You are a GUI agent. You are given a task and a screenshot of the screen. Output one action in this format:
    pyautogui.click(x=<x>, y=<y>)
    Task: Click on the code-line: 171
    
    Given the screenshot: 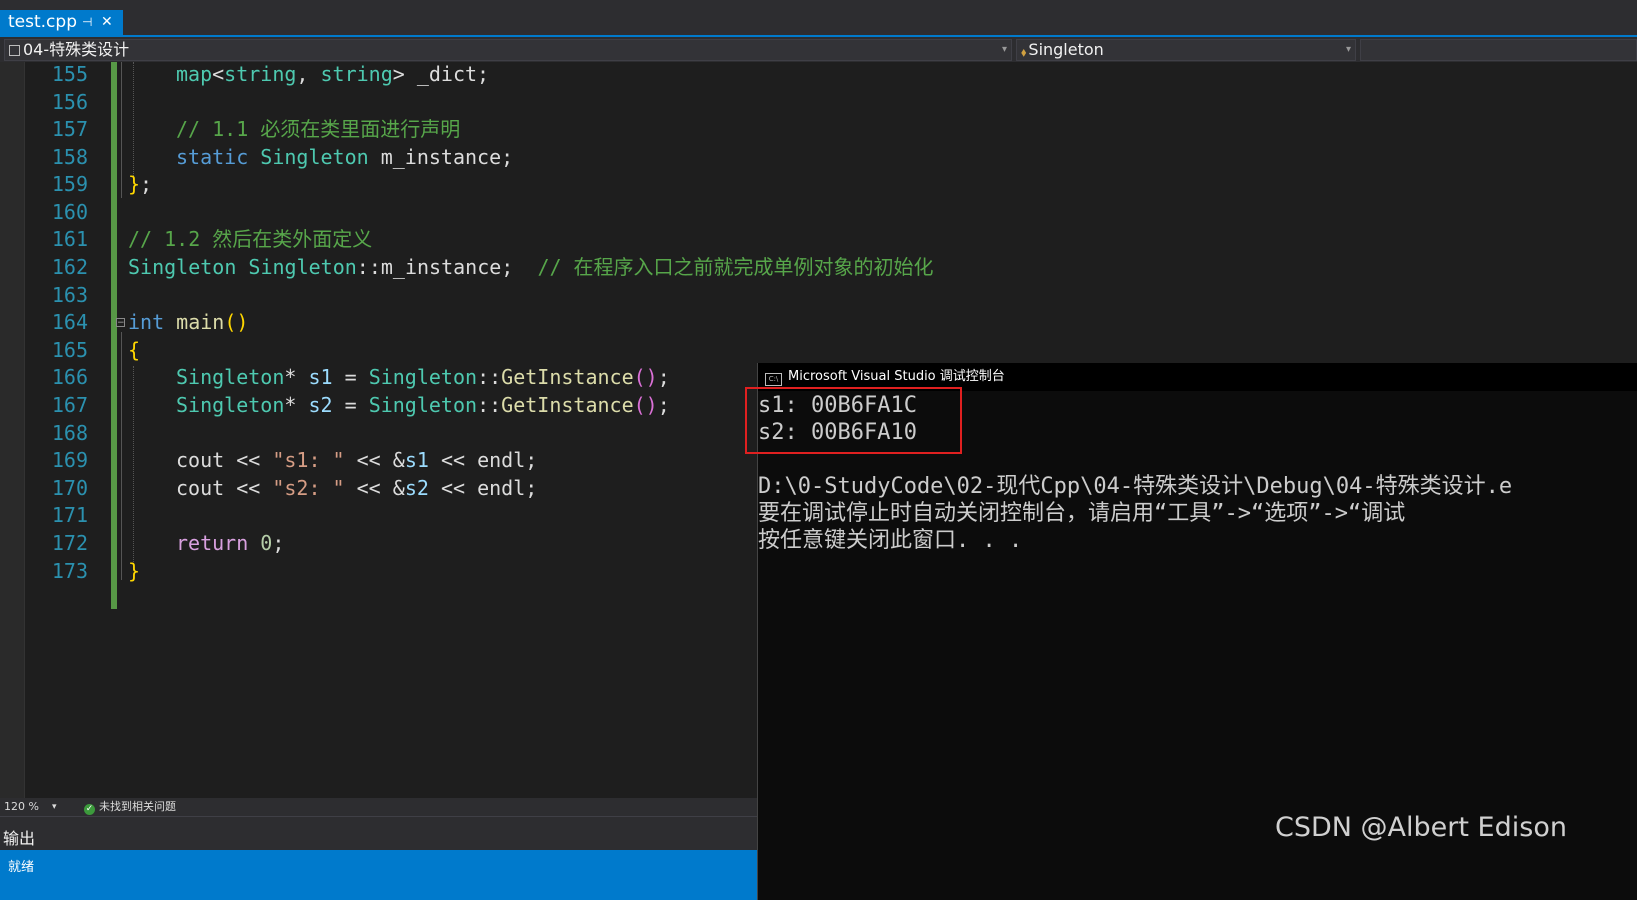 What is the action you would take?
    pyautogui.click(x=395, y=515)
    